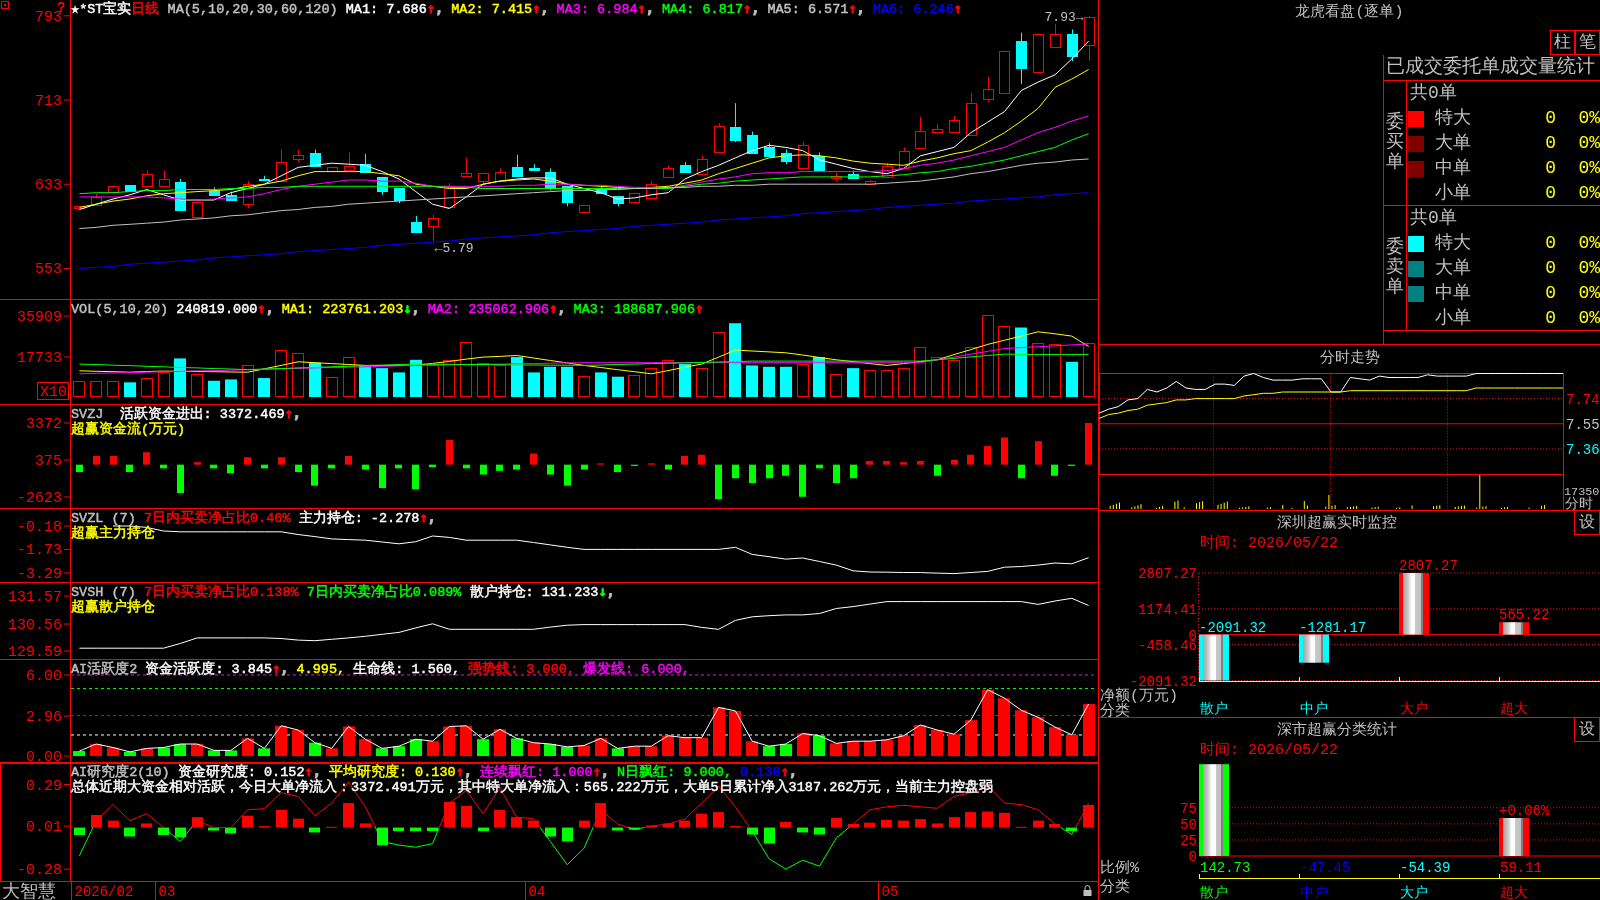 This screenshot has height=900, width=1600. Describe the element at coordinates (1588, 143) in the screenshot. I see `order-share: 0%` at that location.